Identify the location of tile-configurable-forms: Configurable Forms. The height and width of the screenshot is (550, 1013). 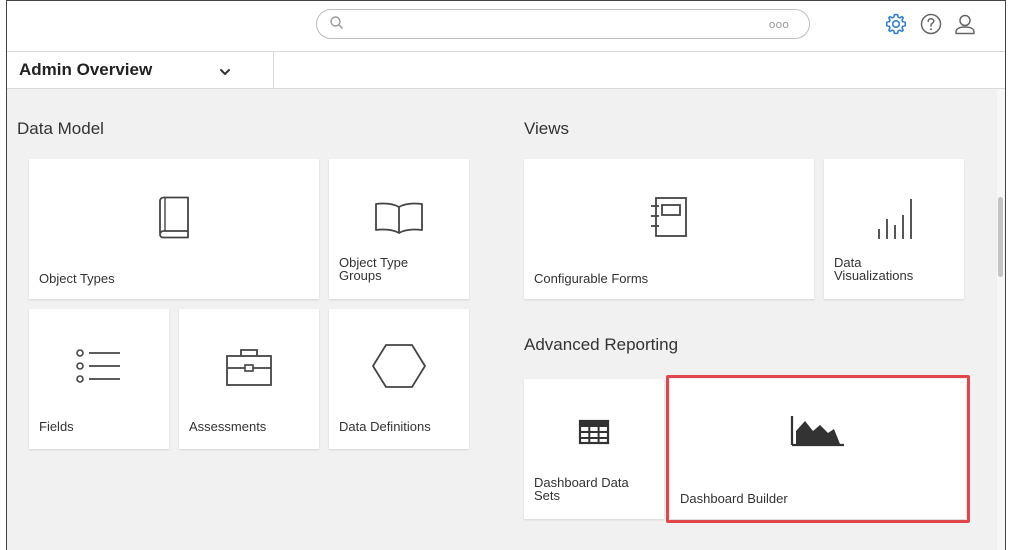
(669, 229).